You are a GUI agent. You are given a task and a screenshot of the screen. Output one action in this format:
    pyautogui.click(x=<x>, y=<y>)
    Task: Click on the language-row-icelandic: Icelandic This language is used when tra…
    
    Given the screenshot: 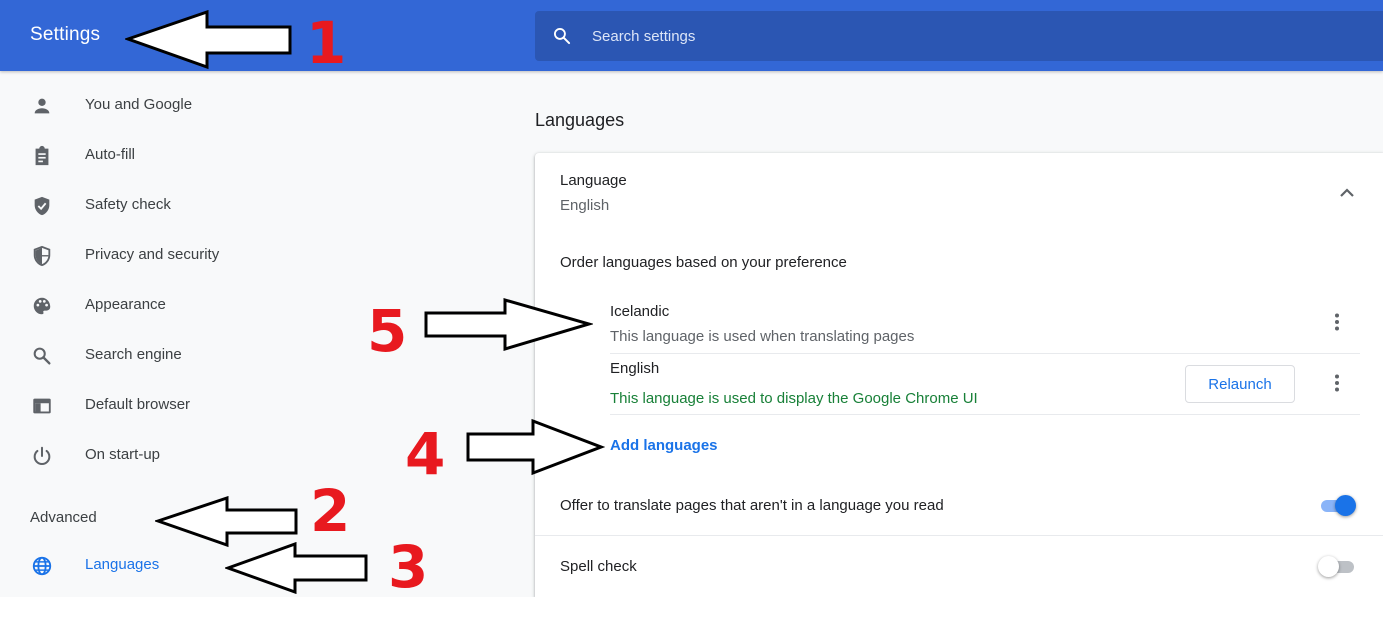 What is the action you would take?
    pyautogui.click(x=985, y=333)
    